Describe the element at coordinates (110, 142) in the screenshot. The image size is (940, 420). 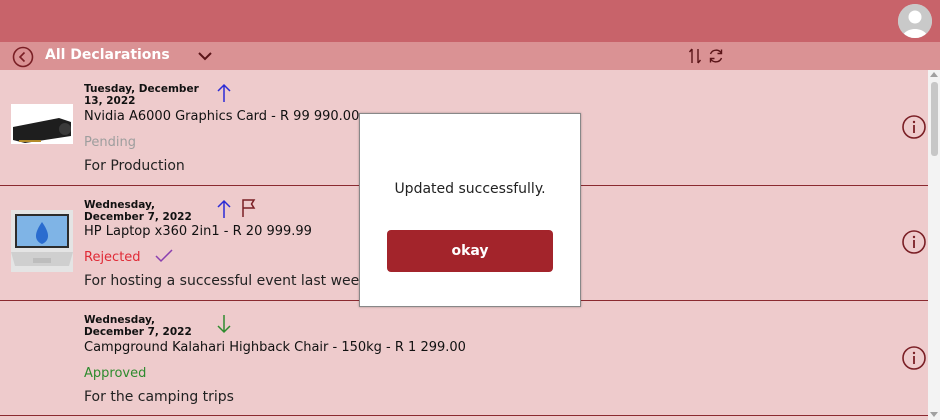
I see `status-badge: Pending` at that location.